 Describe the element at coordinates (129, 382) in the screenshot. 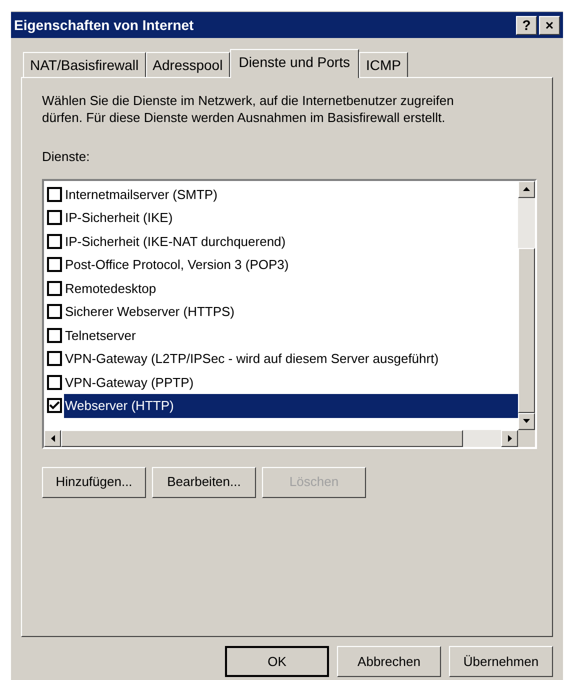

I see `service-item: VPN-Gateway (PPTP)` at that location.